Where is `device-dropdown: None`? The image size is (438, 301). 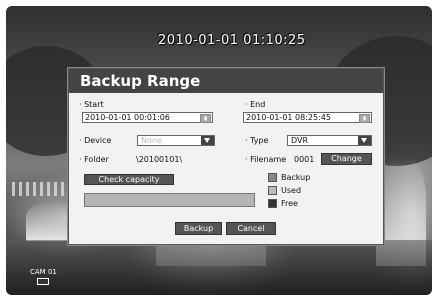 device-dropdown: None is located at coordinates (176, 140).